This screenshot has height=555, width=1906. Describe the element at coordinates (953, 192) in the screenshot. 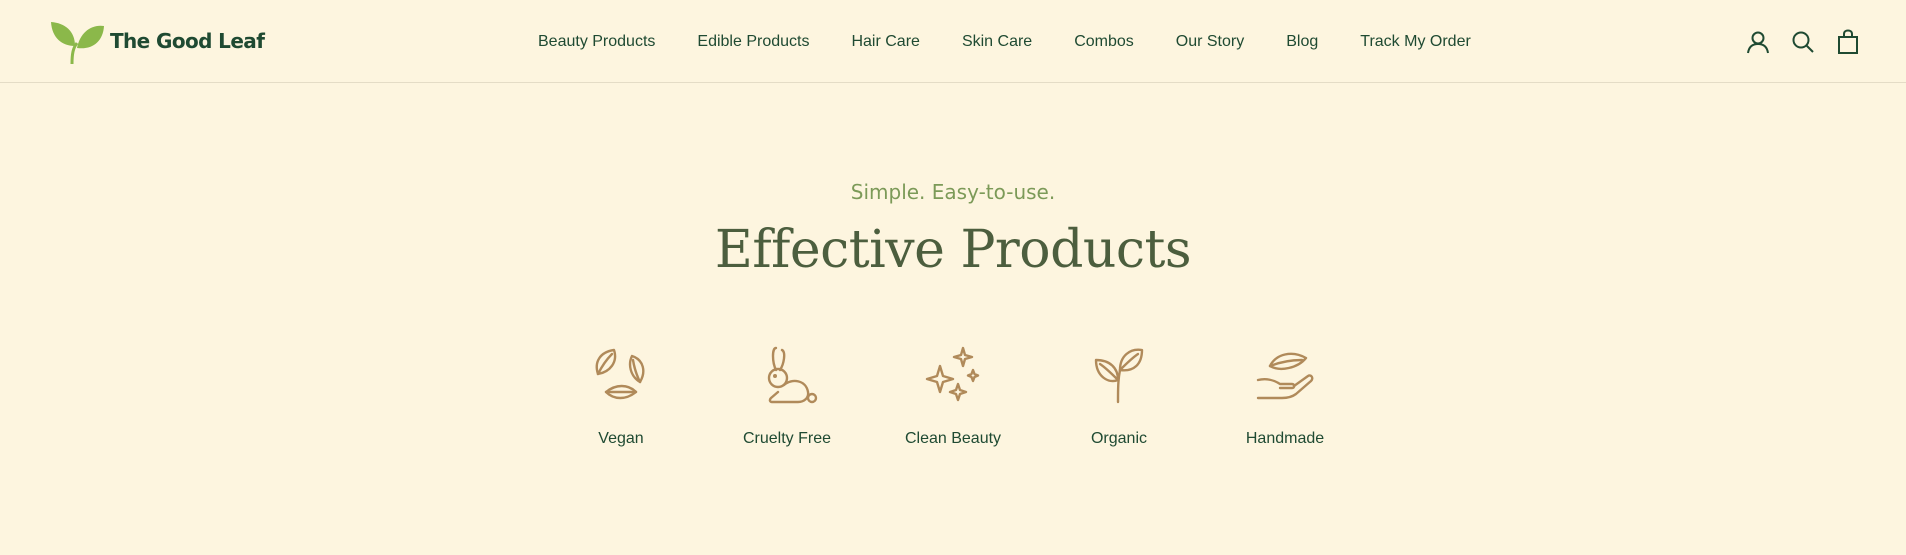

I see `hero-eyebrow: Simple. Easy-to-use.` at that location.